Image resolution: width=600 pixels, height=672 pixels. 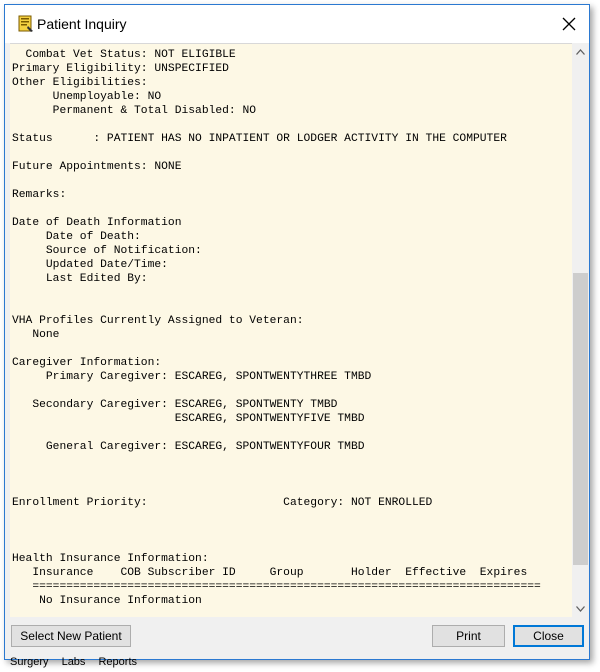 What do you see at coordinates (580, 608) in the screenshot?
I see `chevron-down-icon` at bounding box center [580, 608].